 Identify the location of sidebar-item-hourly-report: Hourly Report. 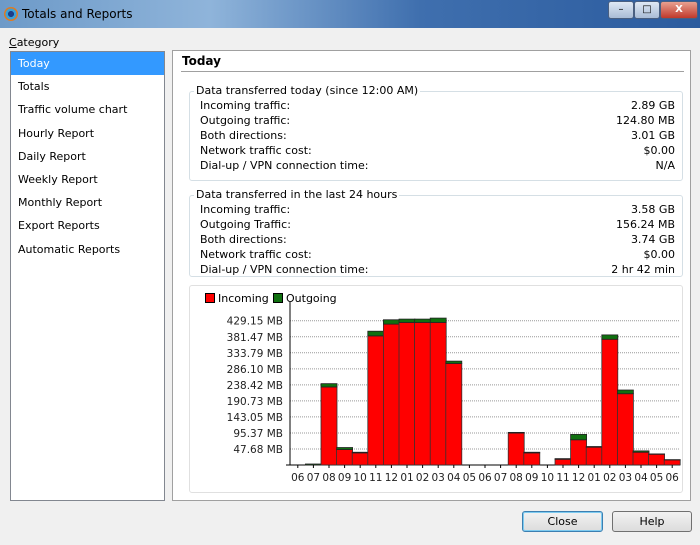
(87, 133).